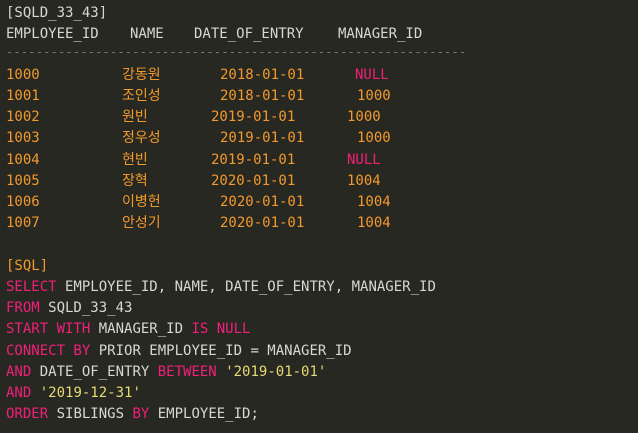 The image size is (638, 433). What do you see at coordinates (90, 393) in the screenshot?
I see `sql-string: '2019-12-31'` at bounding box center [90, 393].